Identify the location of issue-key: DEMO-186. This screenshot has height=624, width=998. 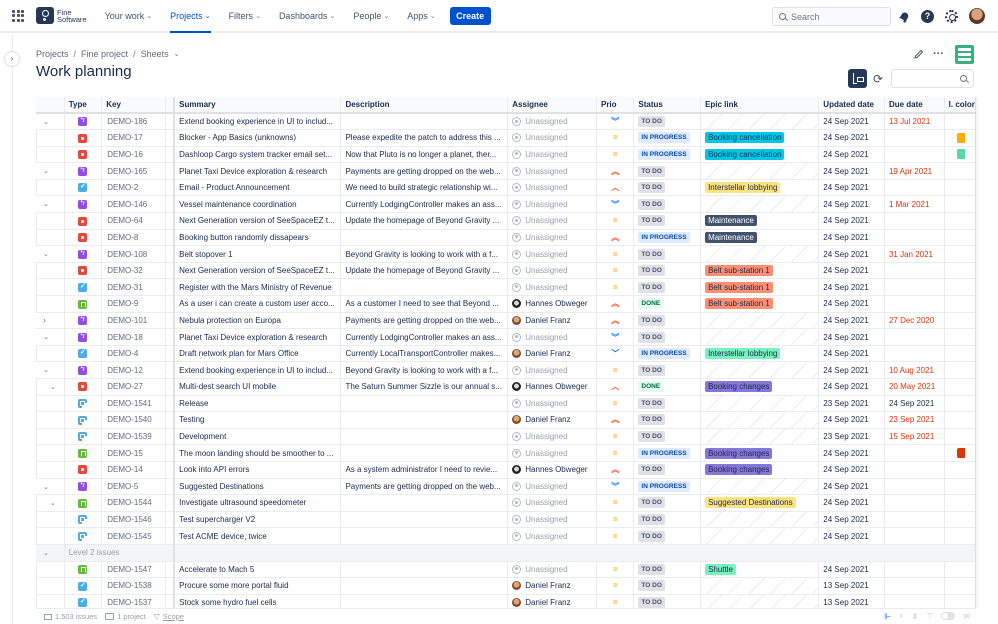
(133, 122).